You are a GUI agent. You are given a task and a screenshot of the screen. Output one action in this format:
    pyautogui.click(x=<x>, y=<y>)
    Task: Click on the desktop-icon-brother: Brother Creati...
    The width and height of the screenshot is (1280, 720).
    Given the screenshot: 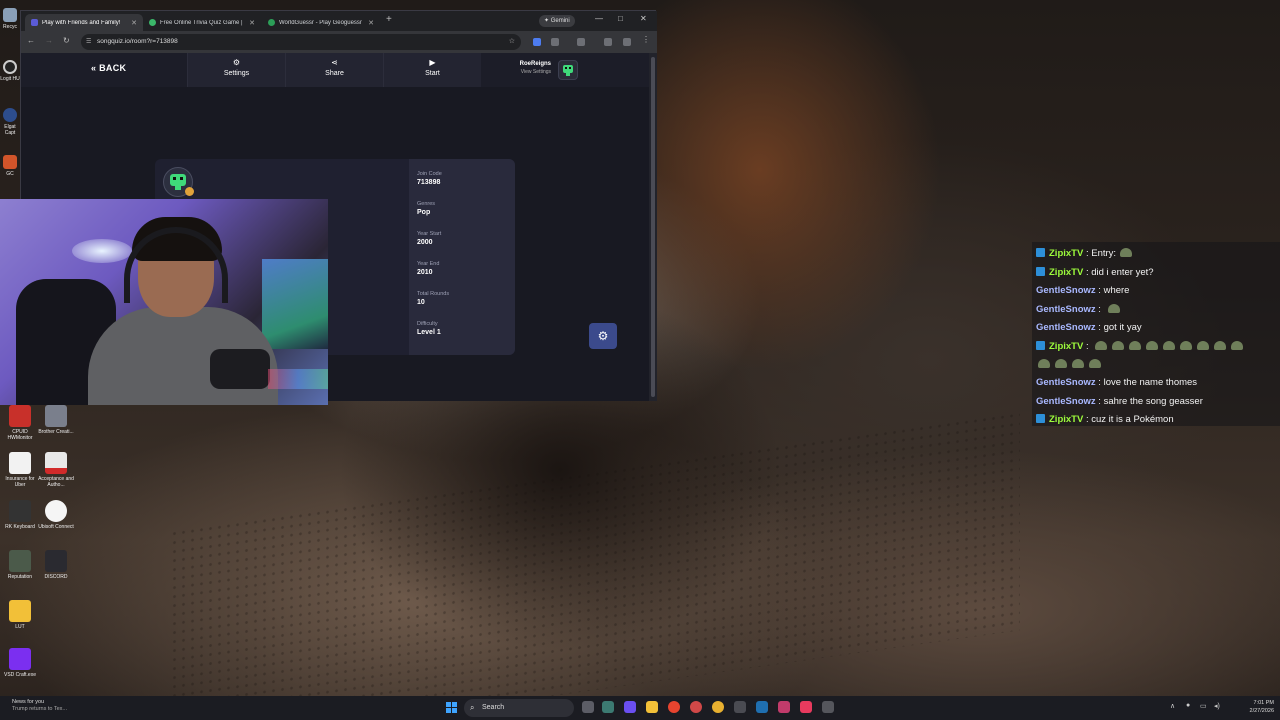 What is the action you would take?
    pyautogui.click(x=56, y=420)
    